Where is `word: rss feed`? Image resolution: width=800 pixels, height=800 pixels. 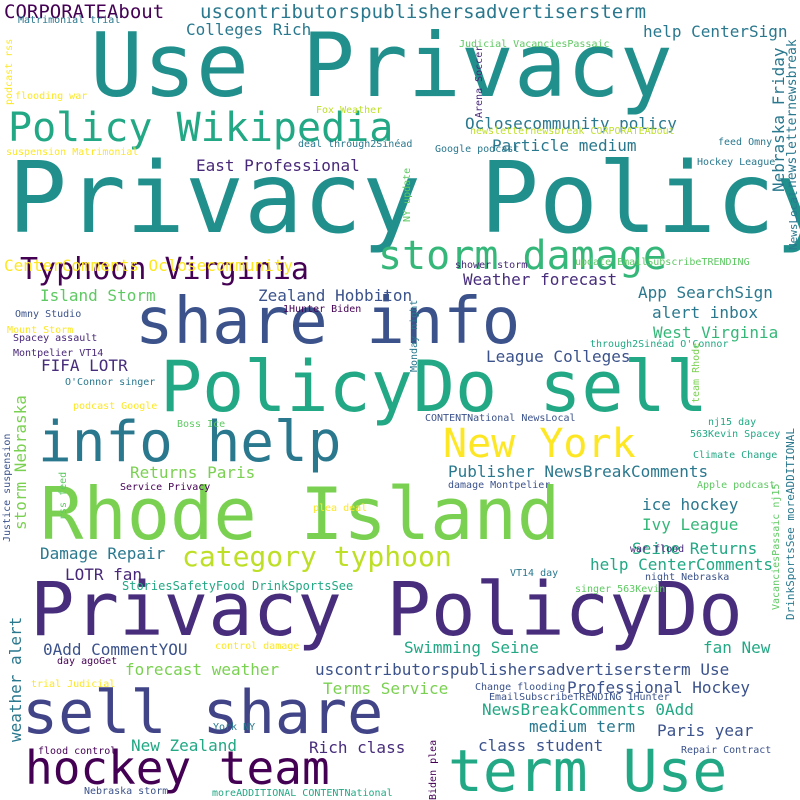
word: rss feed is located at coordinates (63, 495).